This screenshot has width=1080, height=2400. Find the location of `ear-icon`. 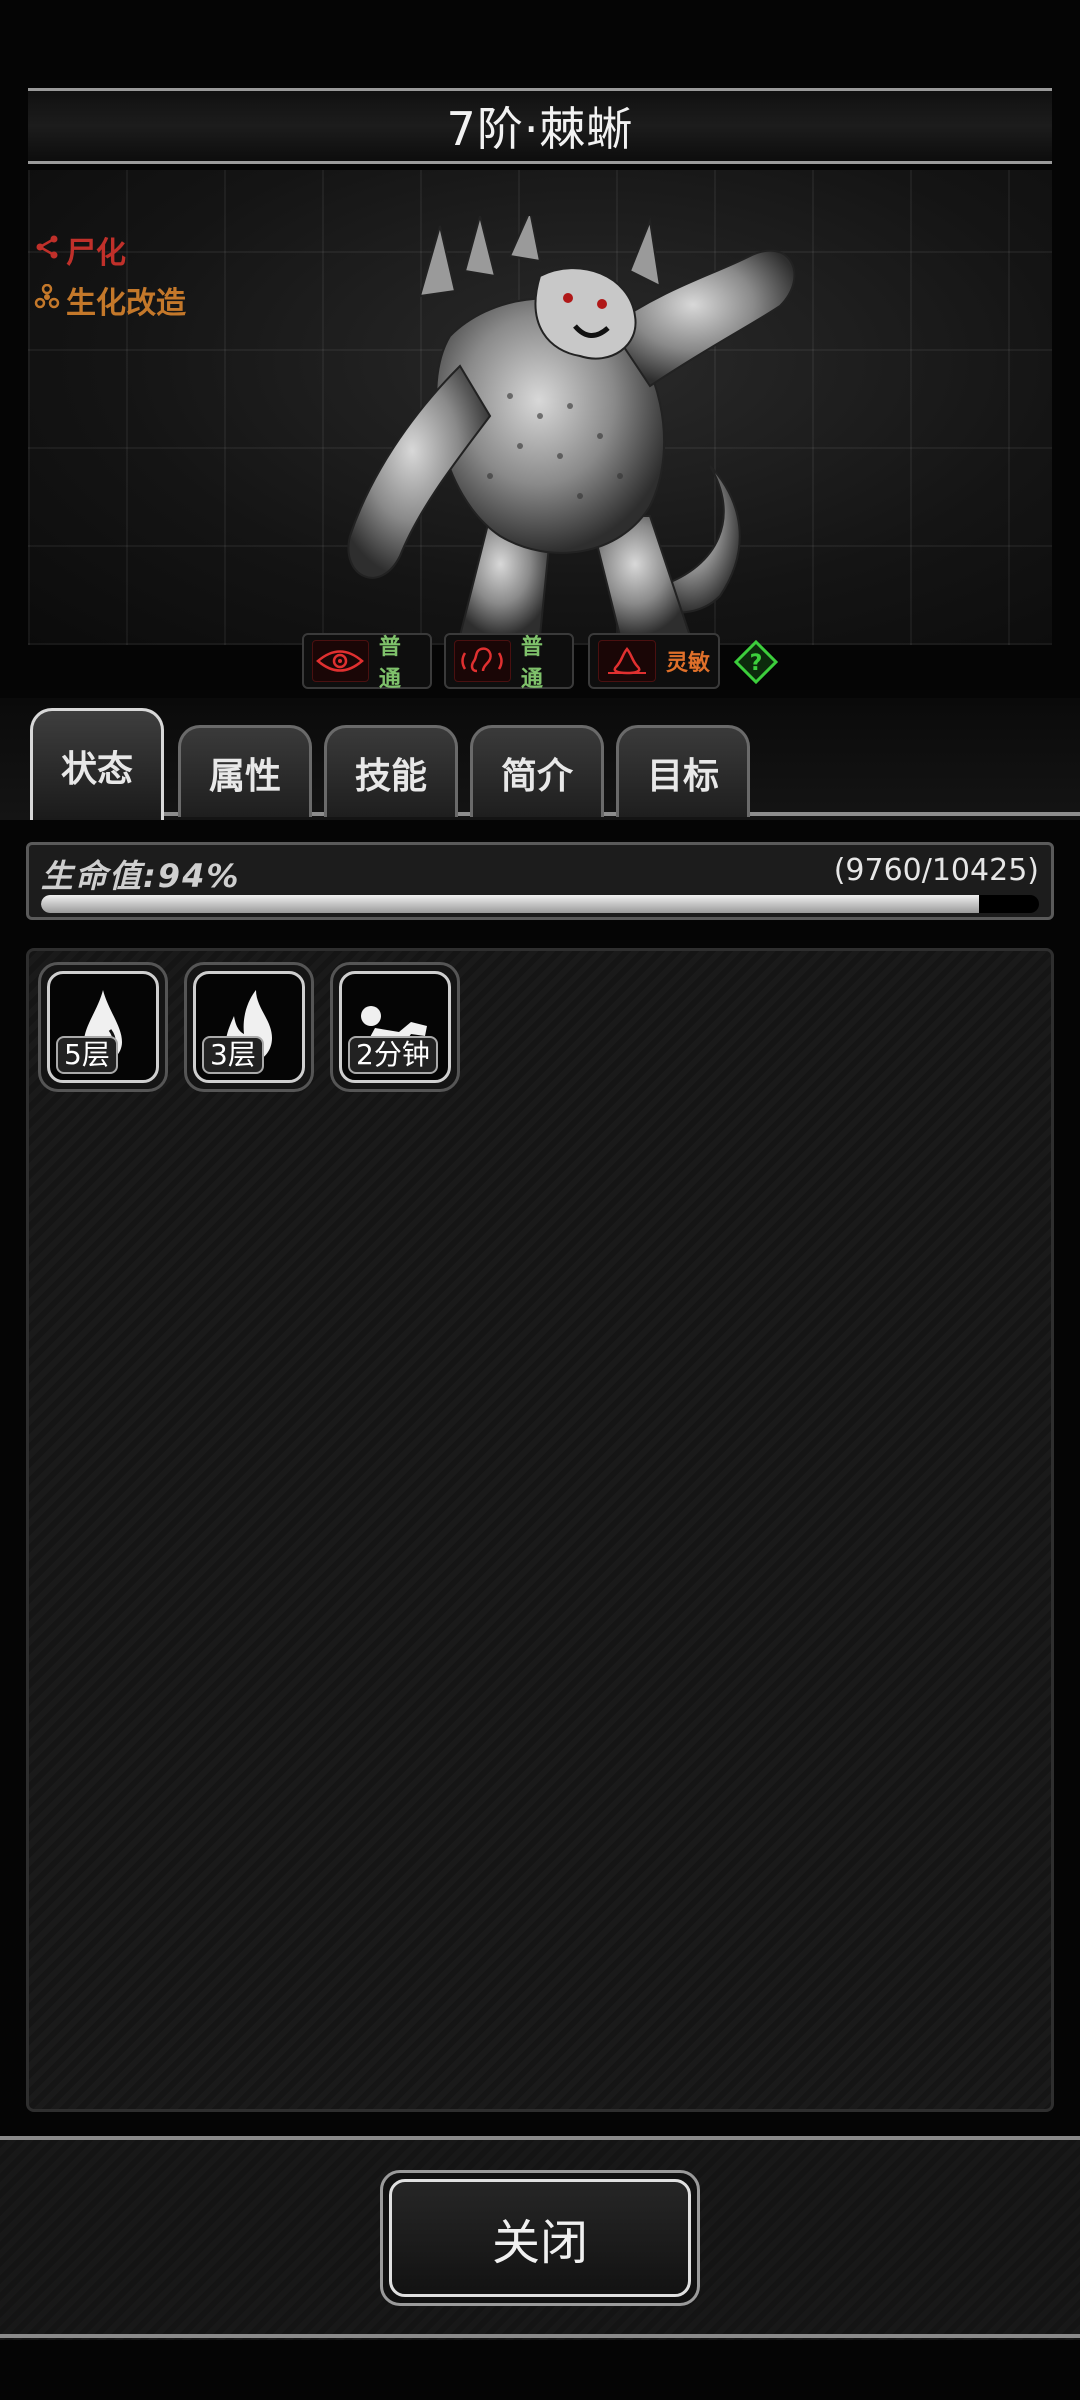

ear-icon is located at coordinates (482, 661).